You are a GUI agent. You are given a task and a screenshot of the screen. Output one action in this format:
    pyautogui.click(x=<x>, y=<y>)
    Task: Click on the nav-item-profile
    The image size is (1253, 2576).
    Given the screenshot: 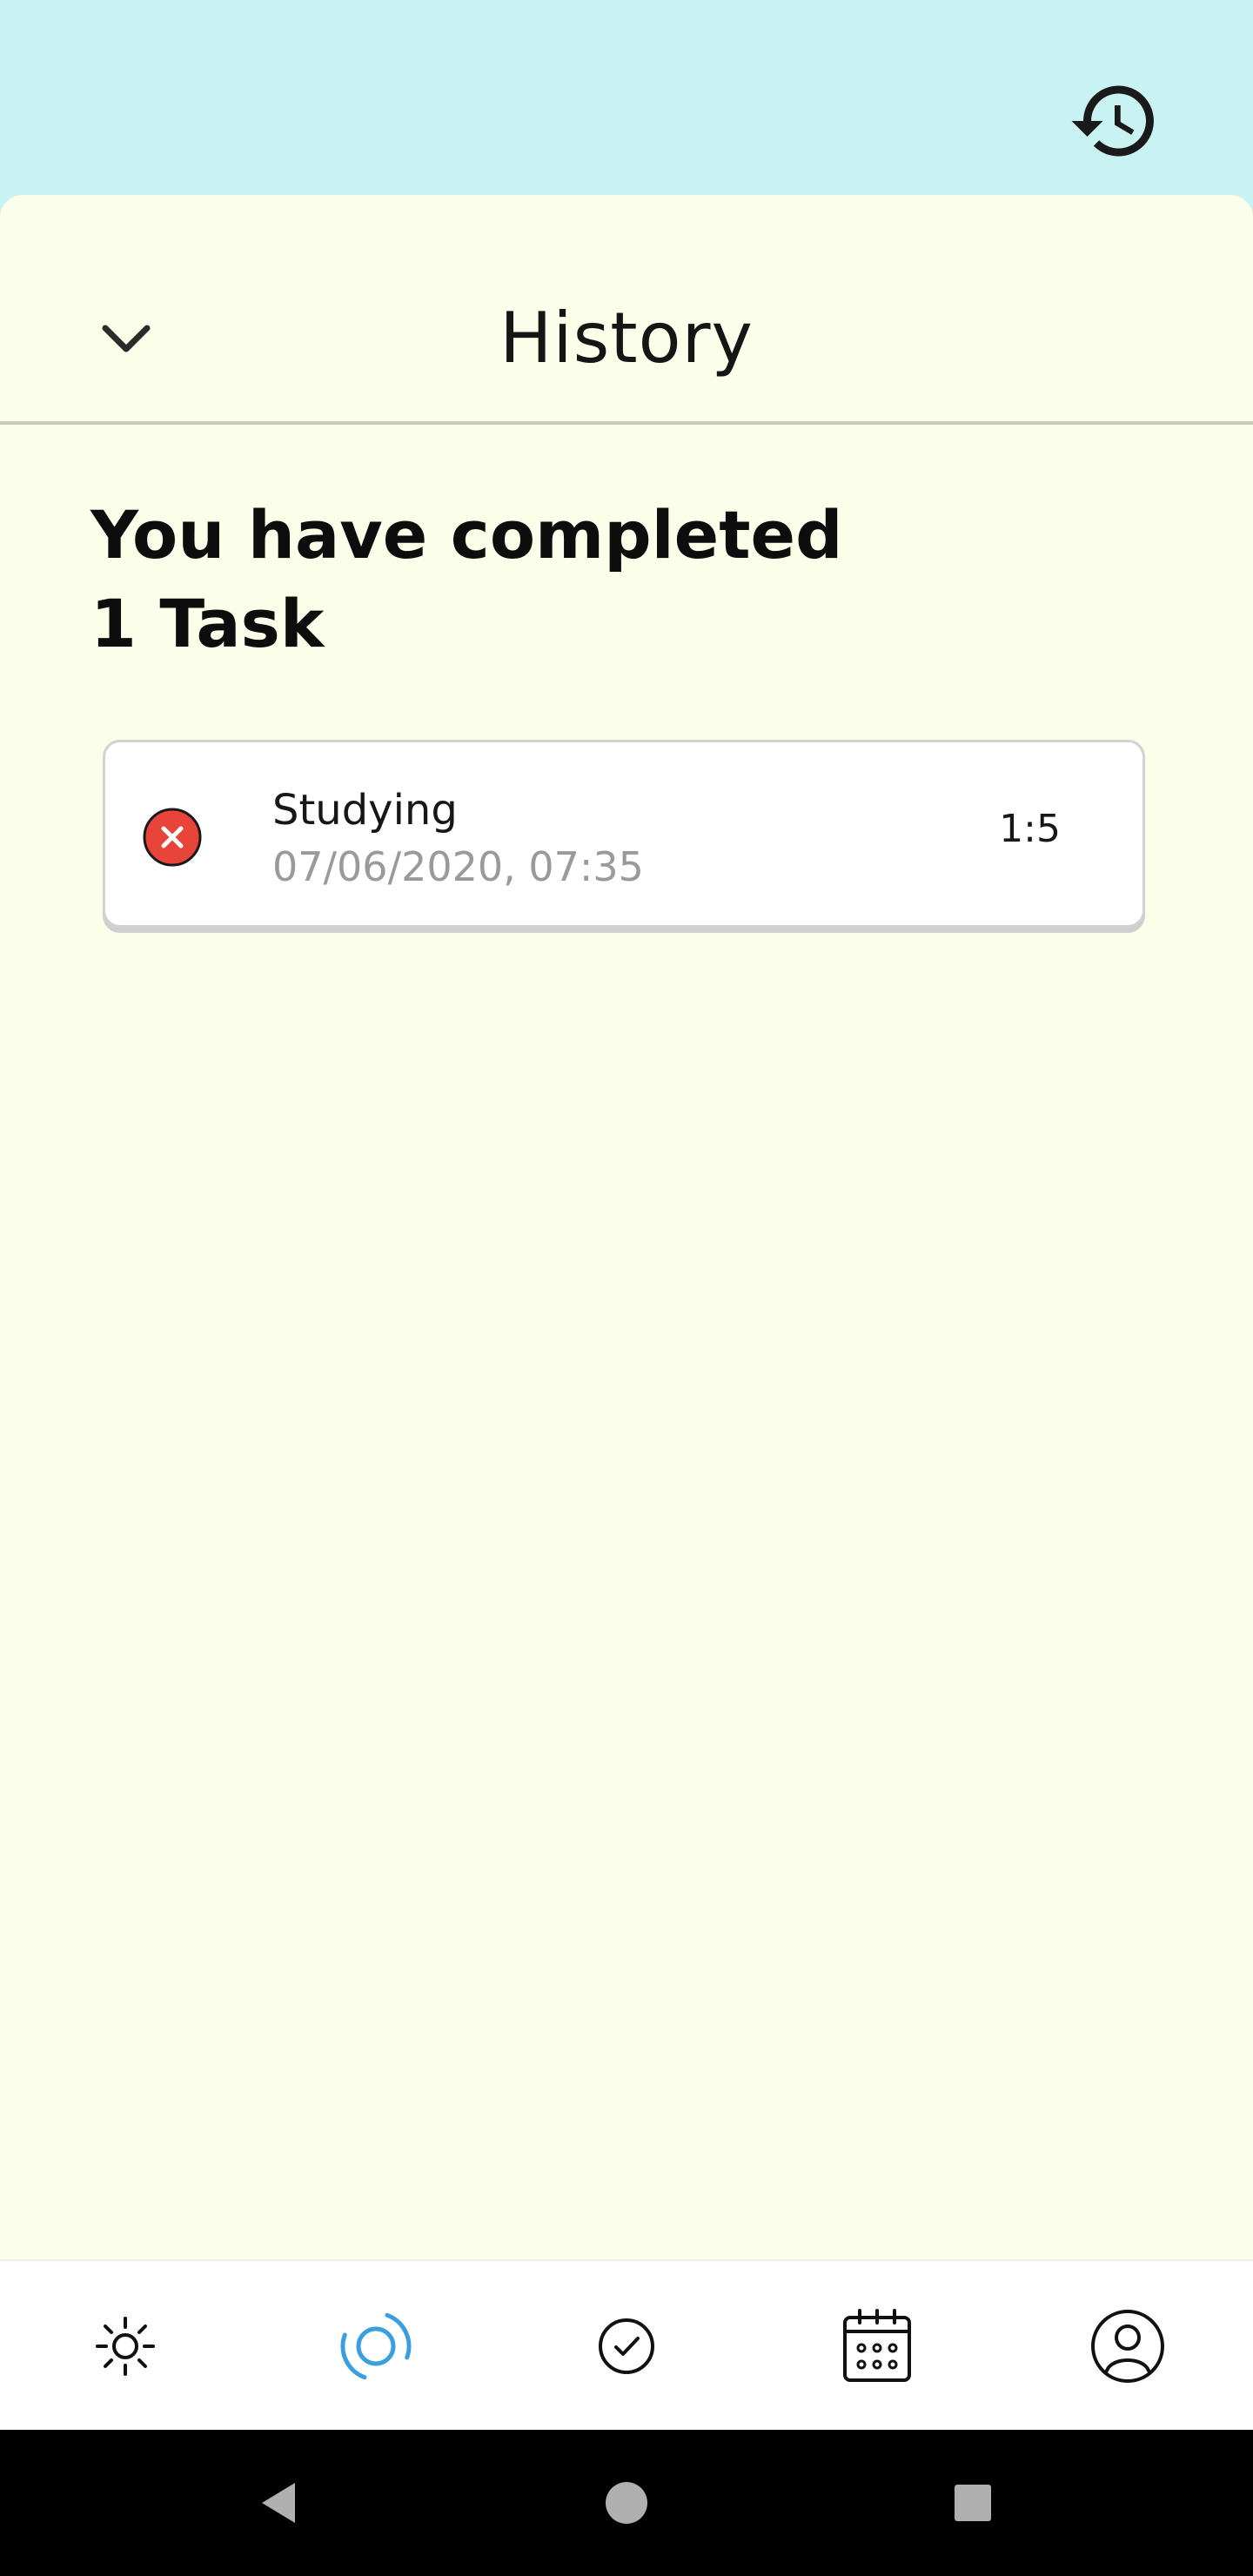 What is the action you would take?
    pyautogui.click(x=1127, y=2346)
    